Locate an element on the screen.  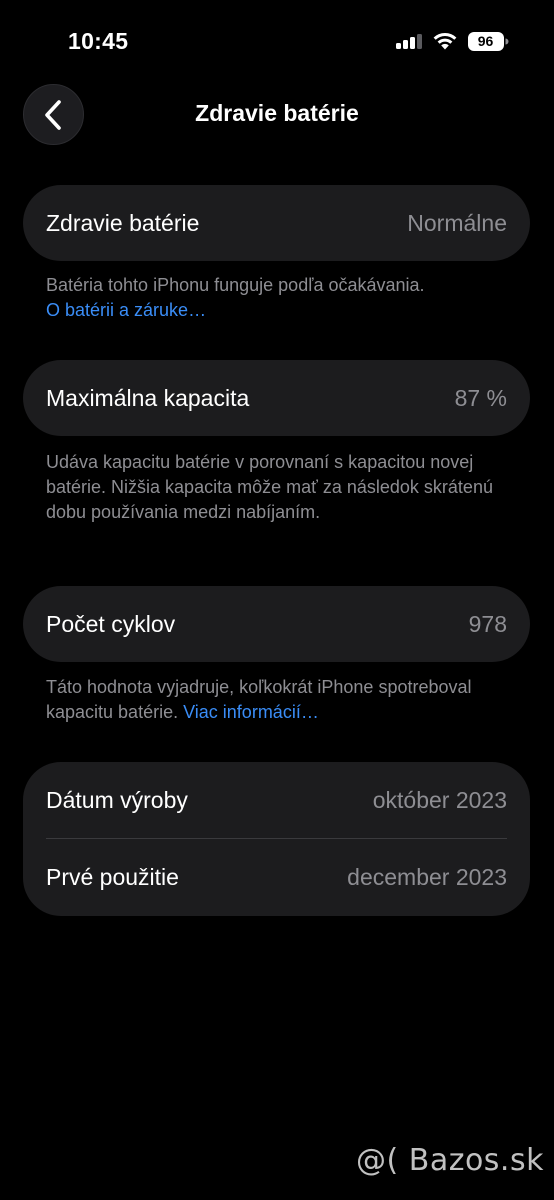
battery-health-value: Normálne is located at coordinates (457, 222).